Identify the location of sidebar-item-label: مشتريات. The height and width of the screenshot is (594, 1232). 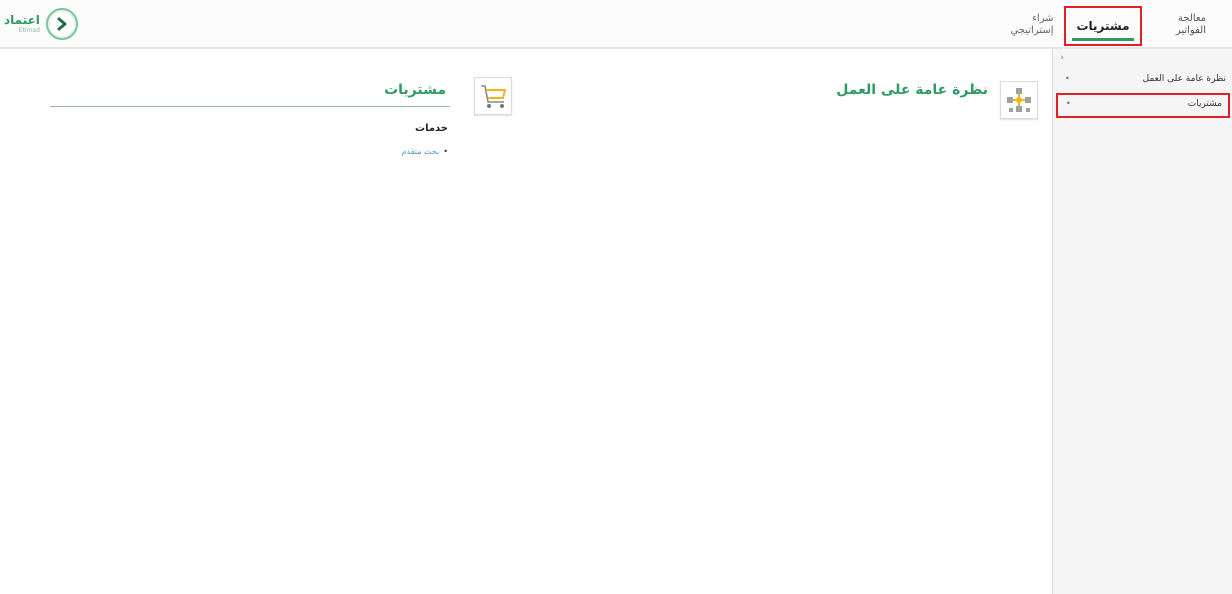
(1204, 104).